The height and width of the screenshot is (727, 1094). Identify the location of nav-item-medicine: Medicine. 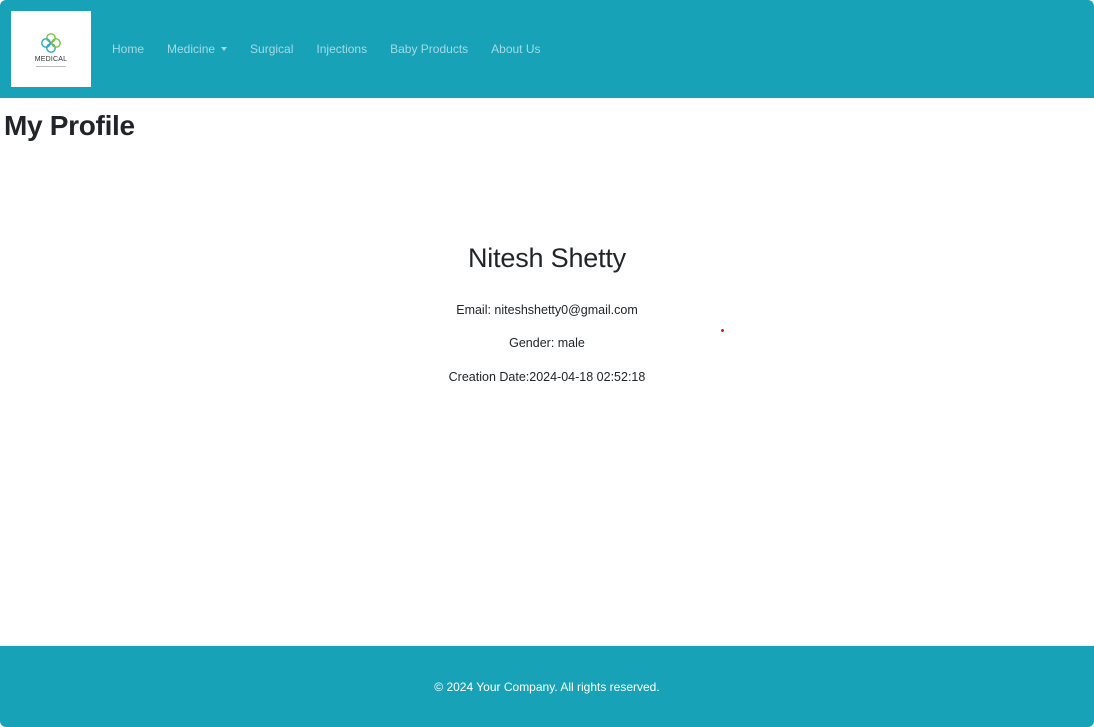
(197, 49).